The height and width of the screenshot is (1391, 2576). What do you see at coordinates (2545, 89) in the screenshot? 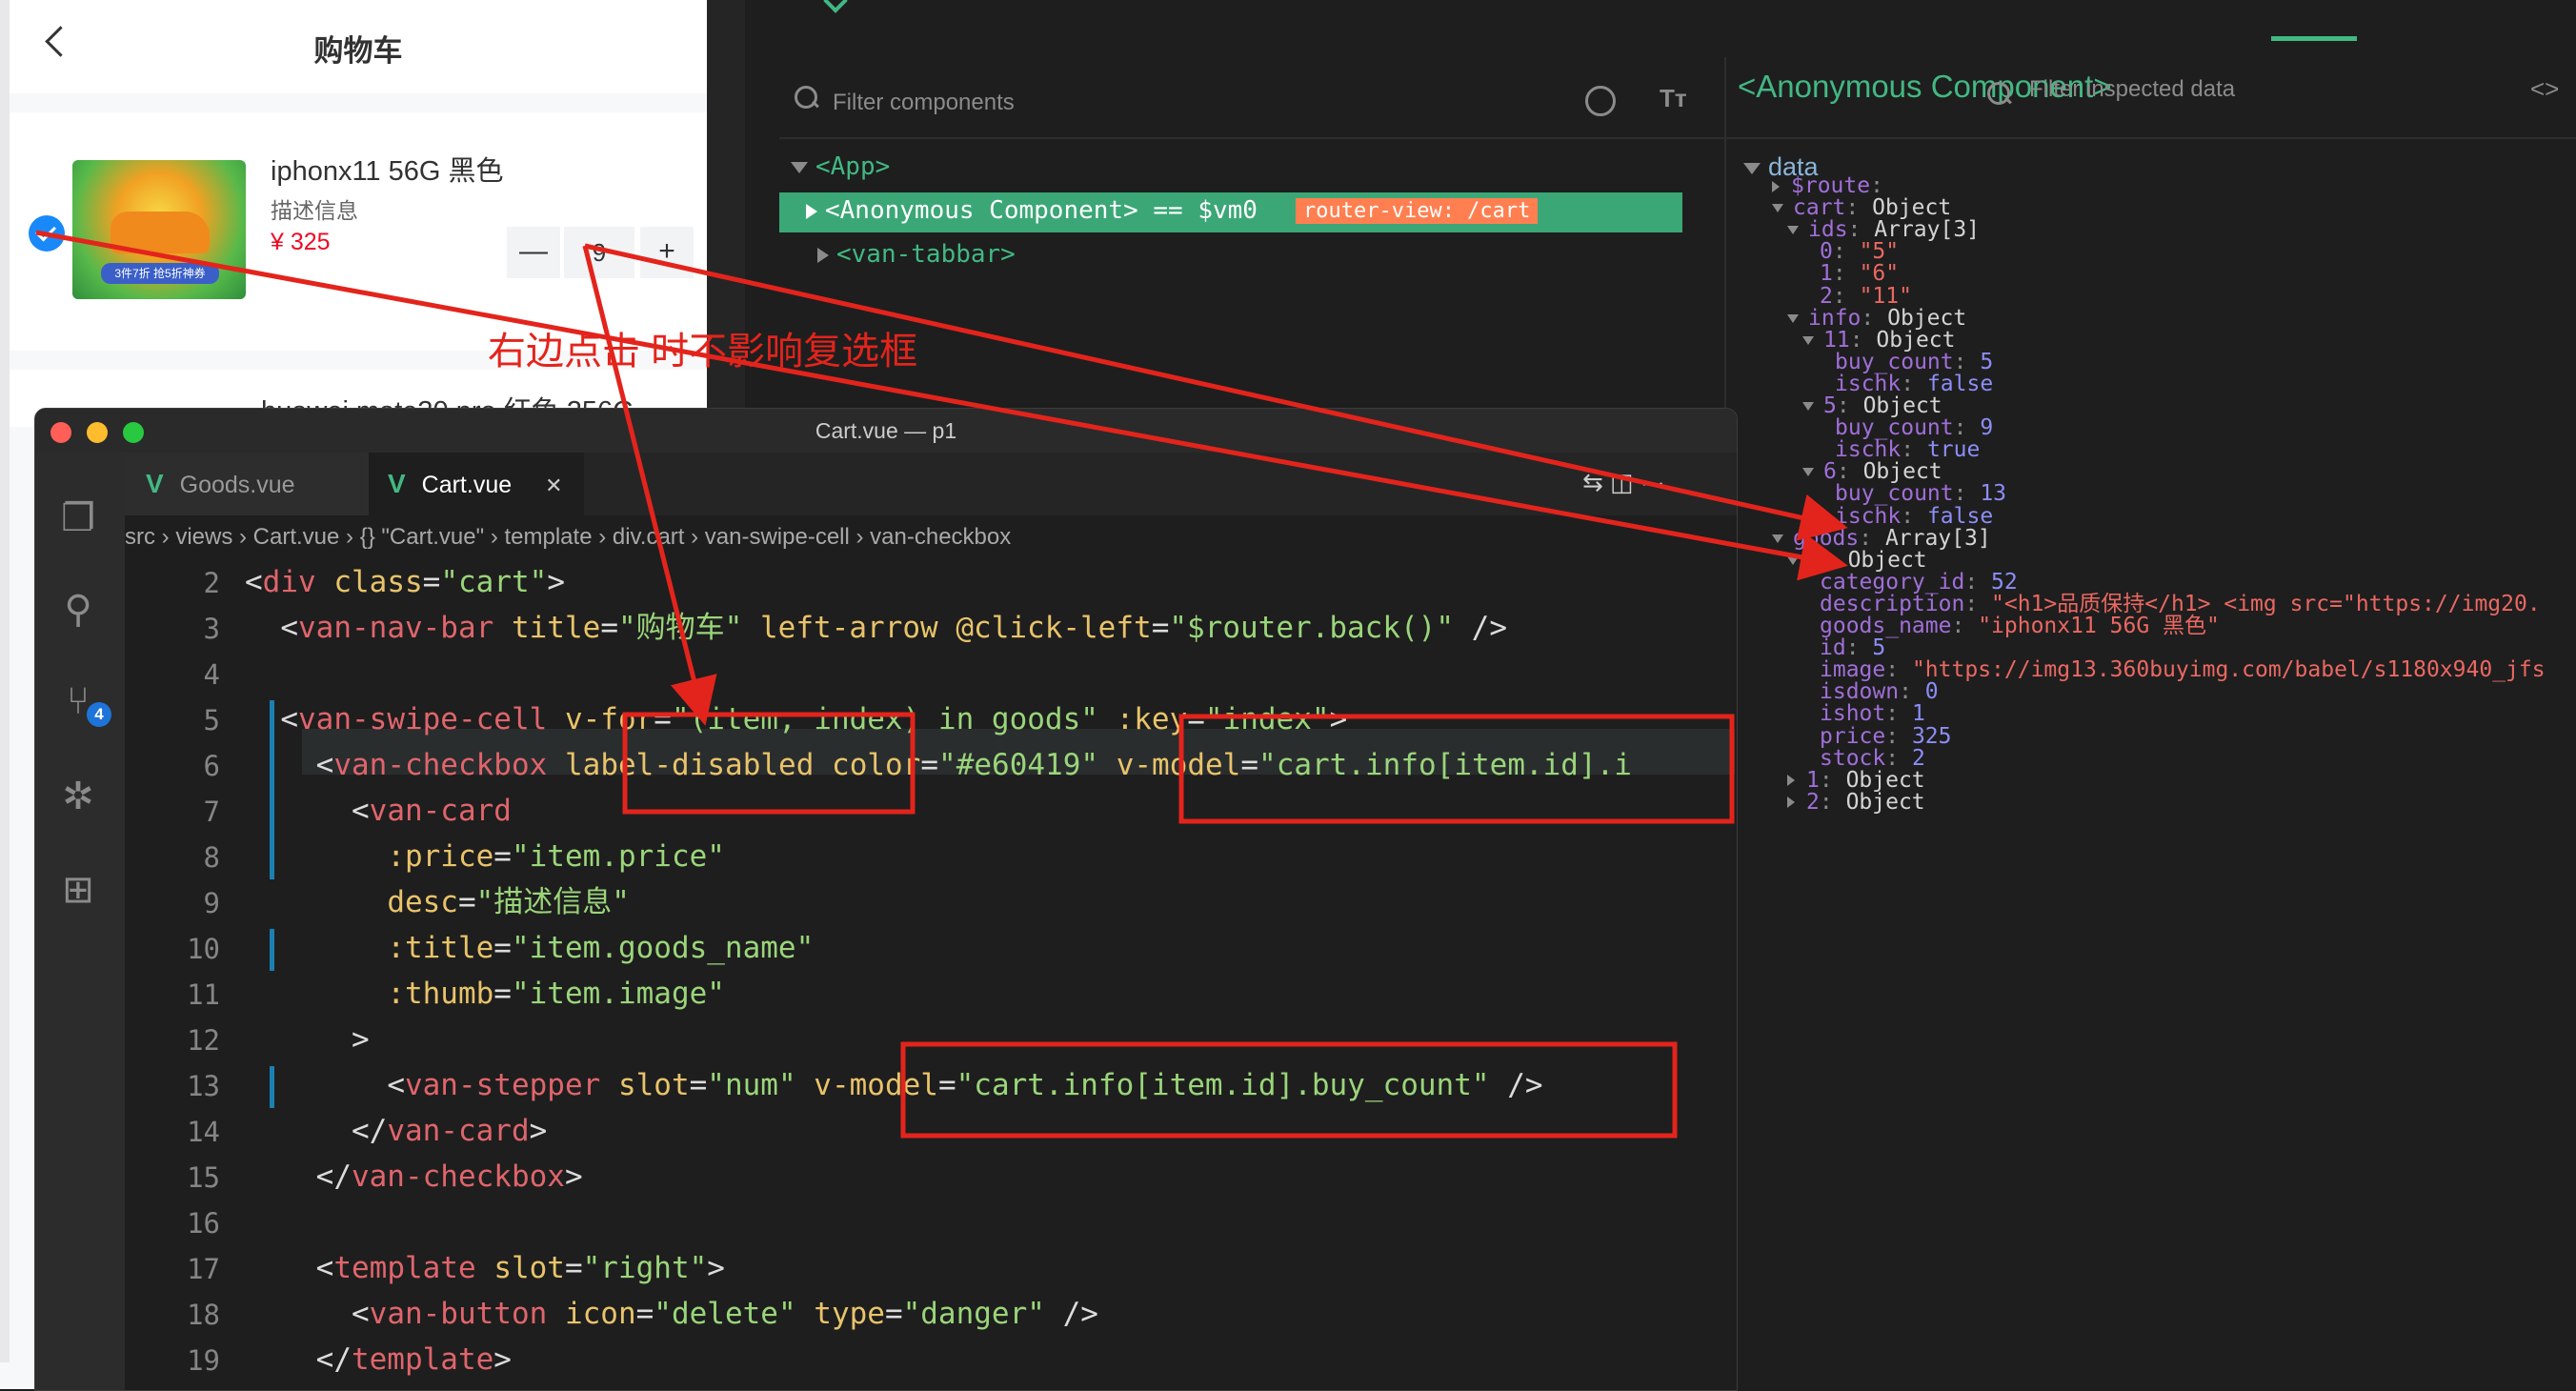
I see `open-source-icon: <>` at bounding box center [2545, 89].